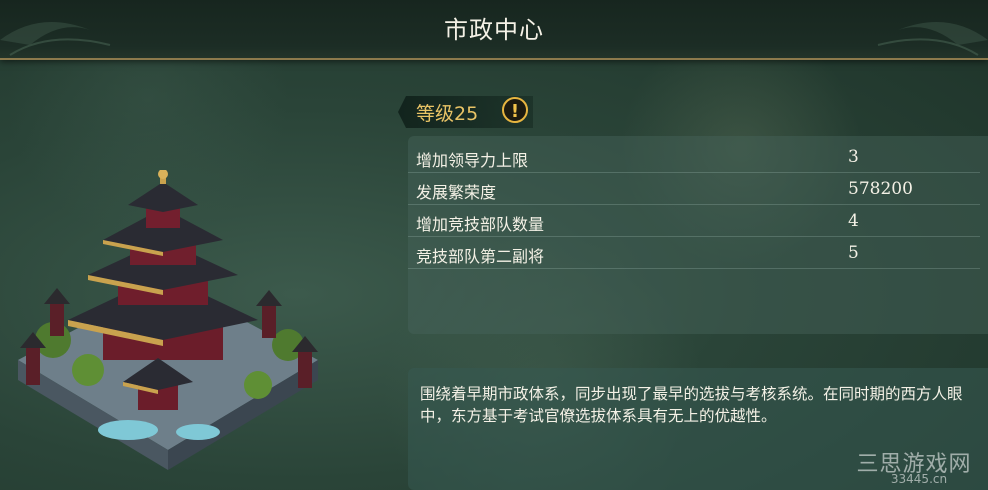  I want to click on stat-name: 竞技部队第二副将, so click(480, 256).